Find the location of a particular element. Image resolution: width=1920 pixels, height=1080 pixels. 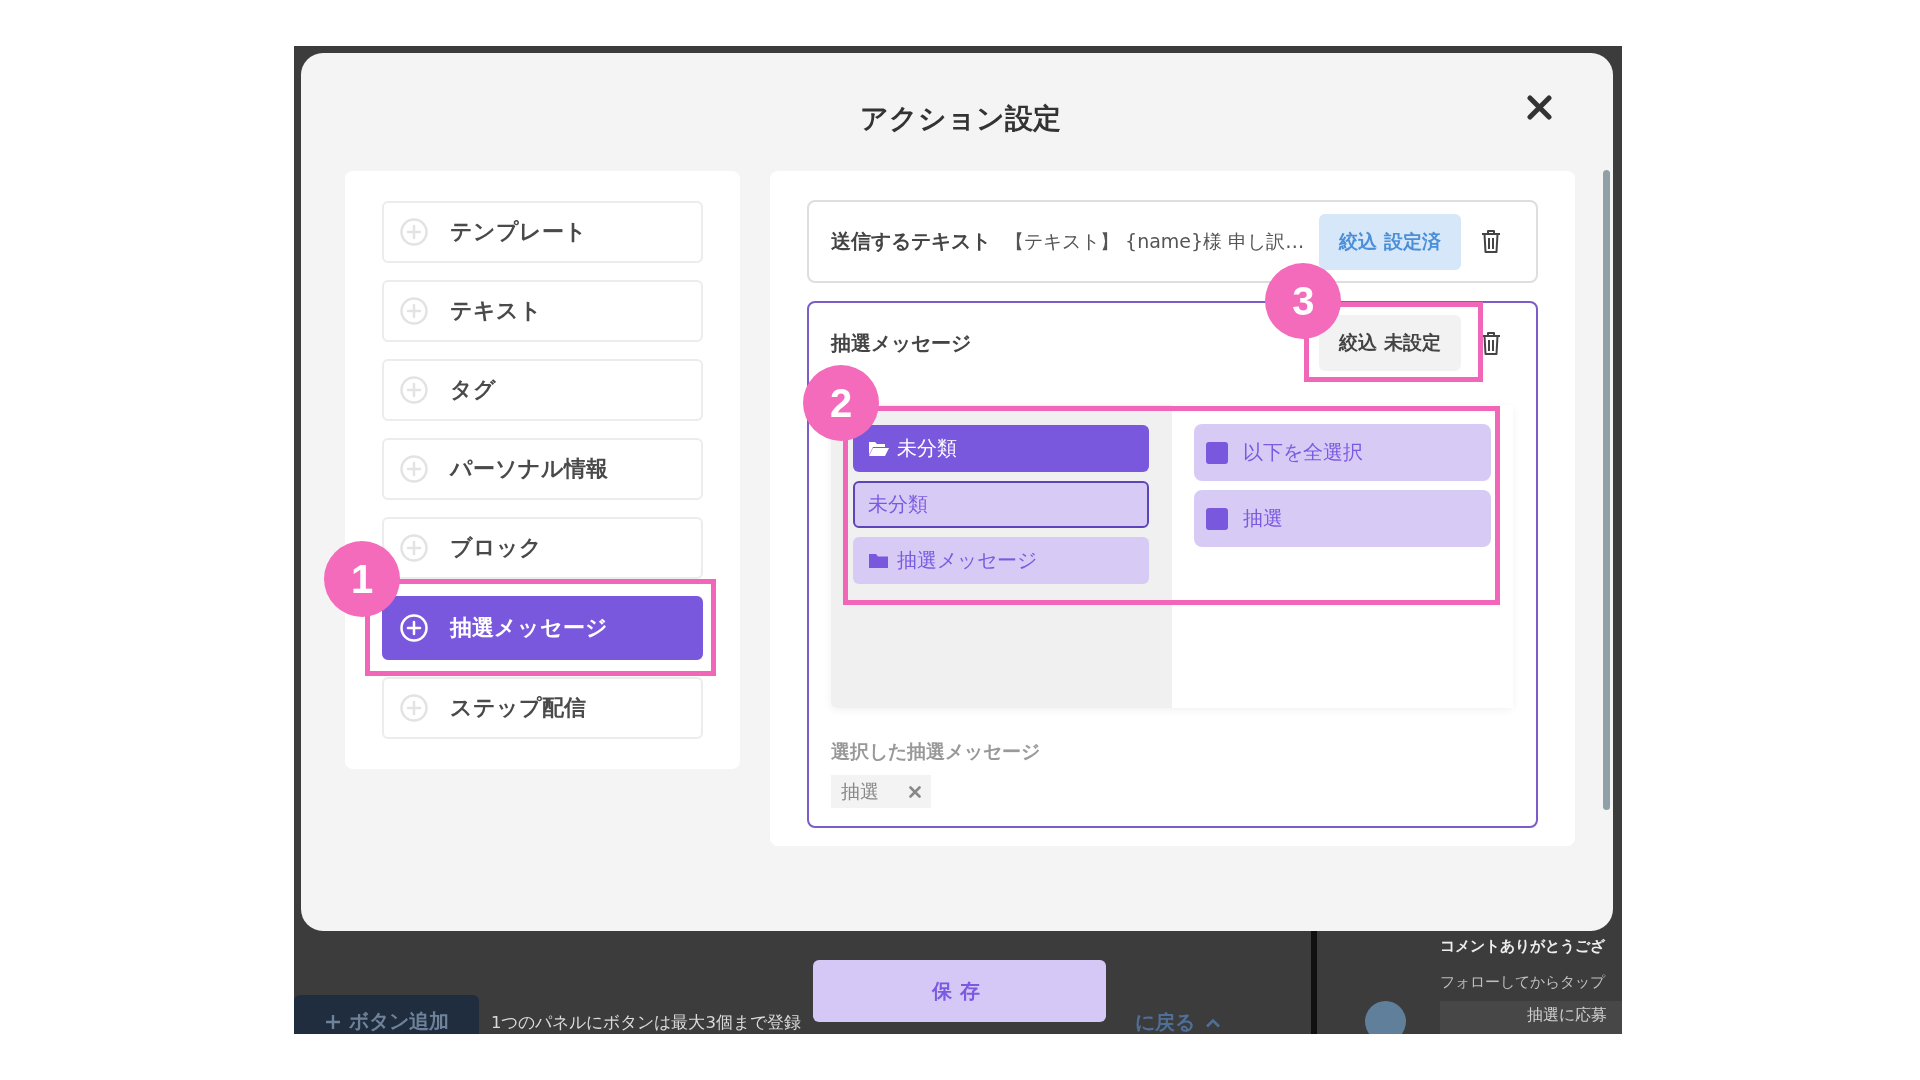

message-option: 抽選 is located at coordinates (1342, 518).